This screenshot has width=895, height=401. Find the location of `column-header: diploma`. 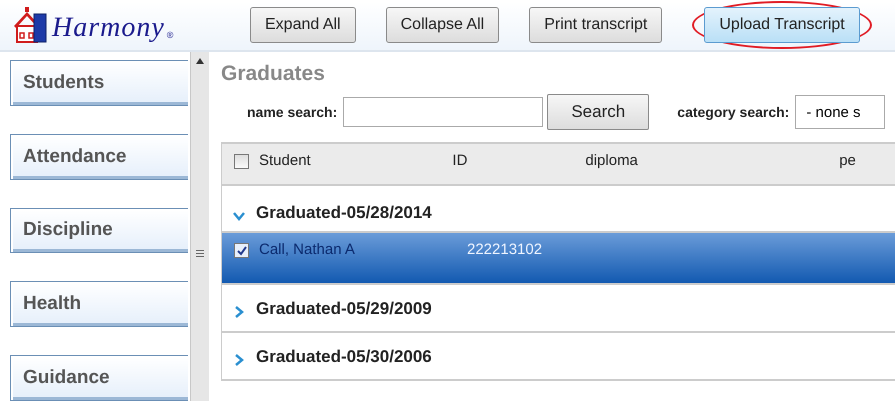

column-header: diploma is located at coordinates (612, 160).